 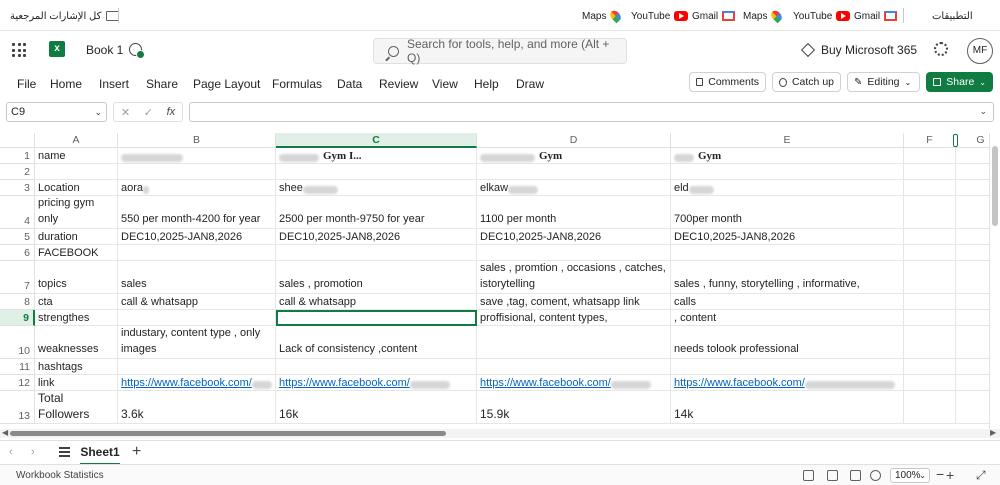 What do you see at coordinates (17, 302) in the screenshot?
I see `row-header-8: 8` at bounding box center [17, 302].